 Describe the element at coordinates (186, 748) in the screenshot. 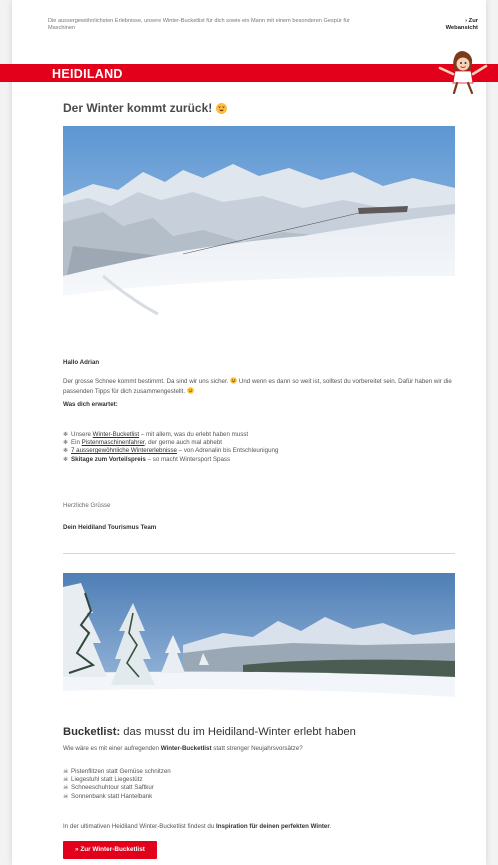

I see `bucketlist-intro-bold: Winter-Bucketlist` at that location.